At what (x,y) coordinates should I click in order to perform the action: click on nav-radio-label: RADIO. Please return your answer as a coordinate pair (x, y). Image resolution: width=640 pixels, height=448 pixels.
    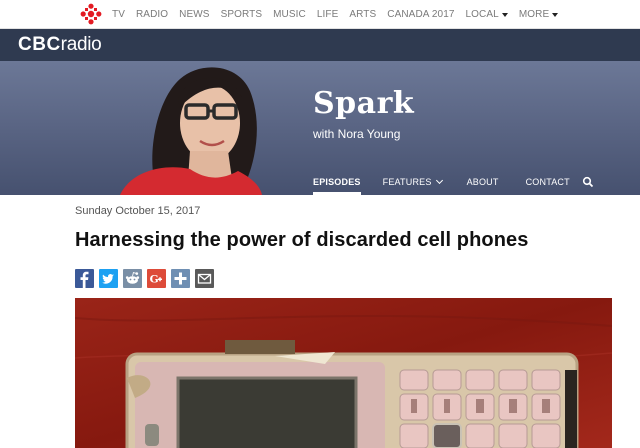
    Looking at the image, I should click on (152, 14).